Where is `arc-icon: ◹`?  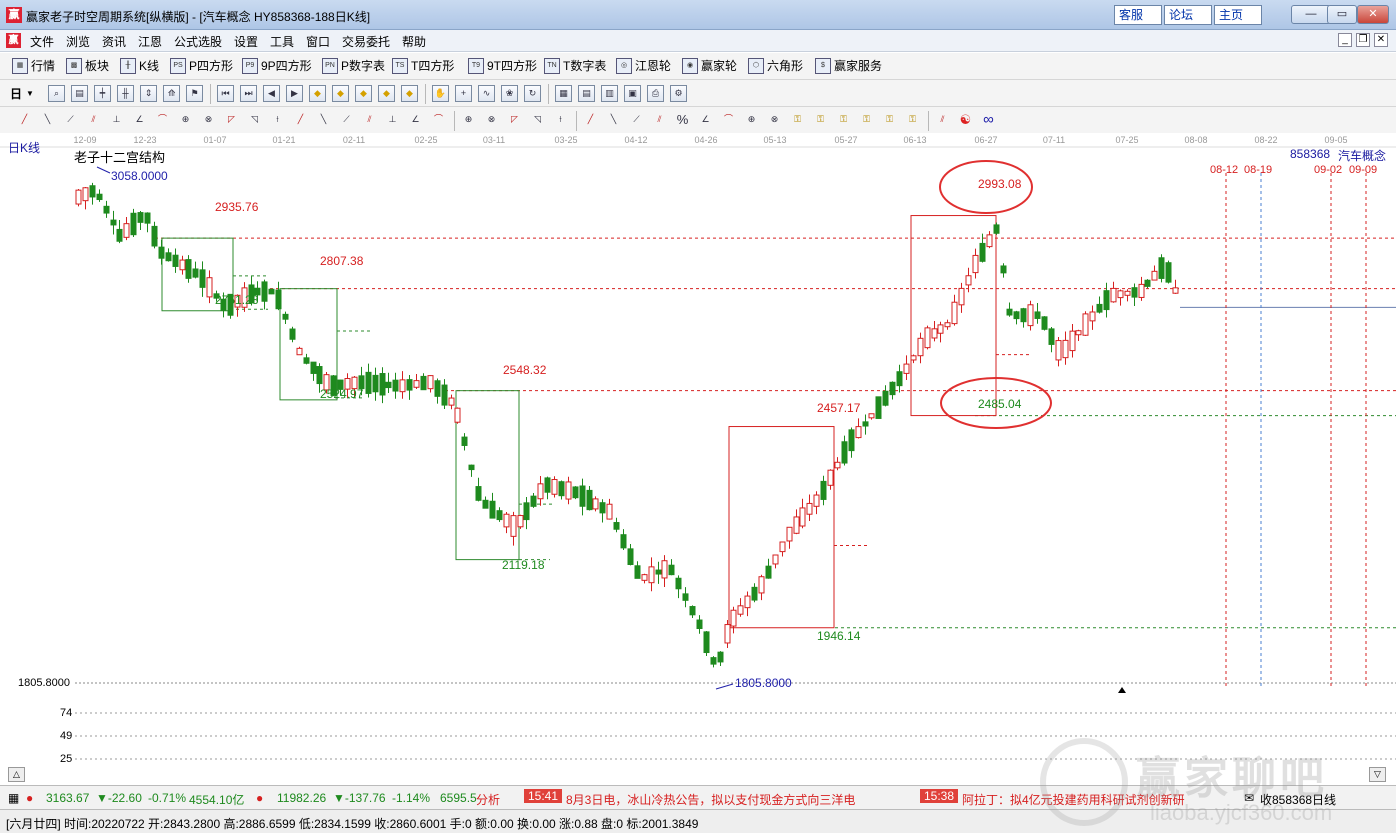
arc-icon: ◹ is located at coordinates (254, 120).